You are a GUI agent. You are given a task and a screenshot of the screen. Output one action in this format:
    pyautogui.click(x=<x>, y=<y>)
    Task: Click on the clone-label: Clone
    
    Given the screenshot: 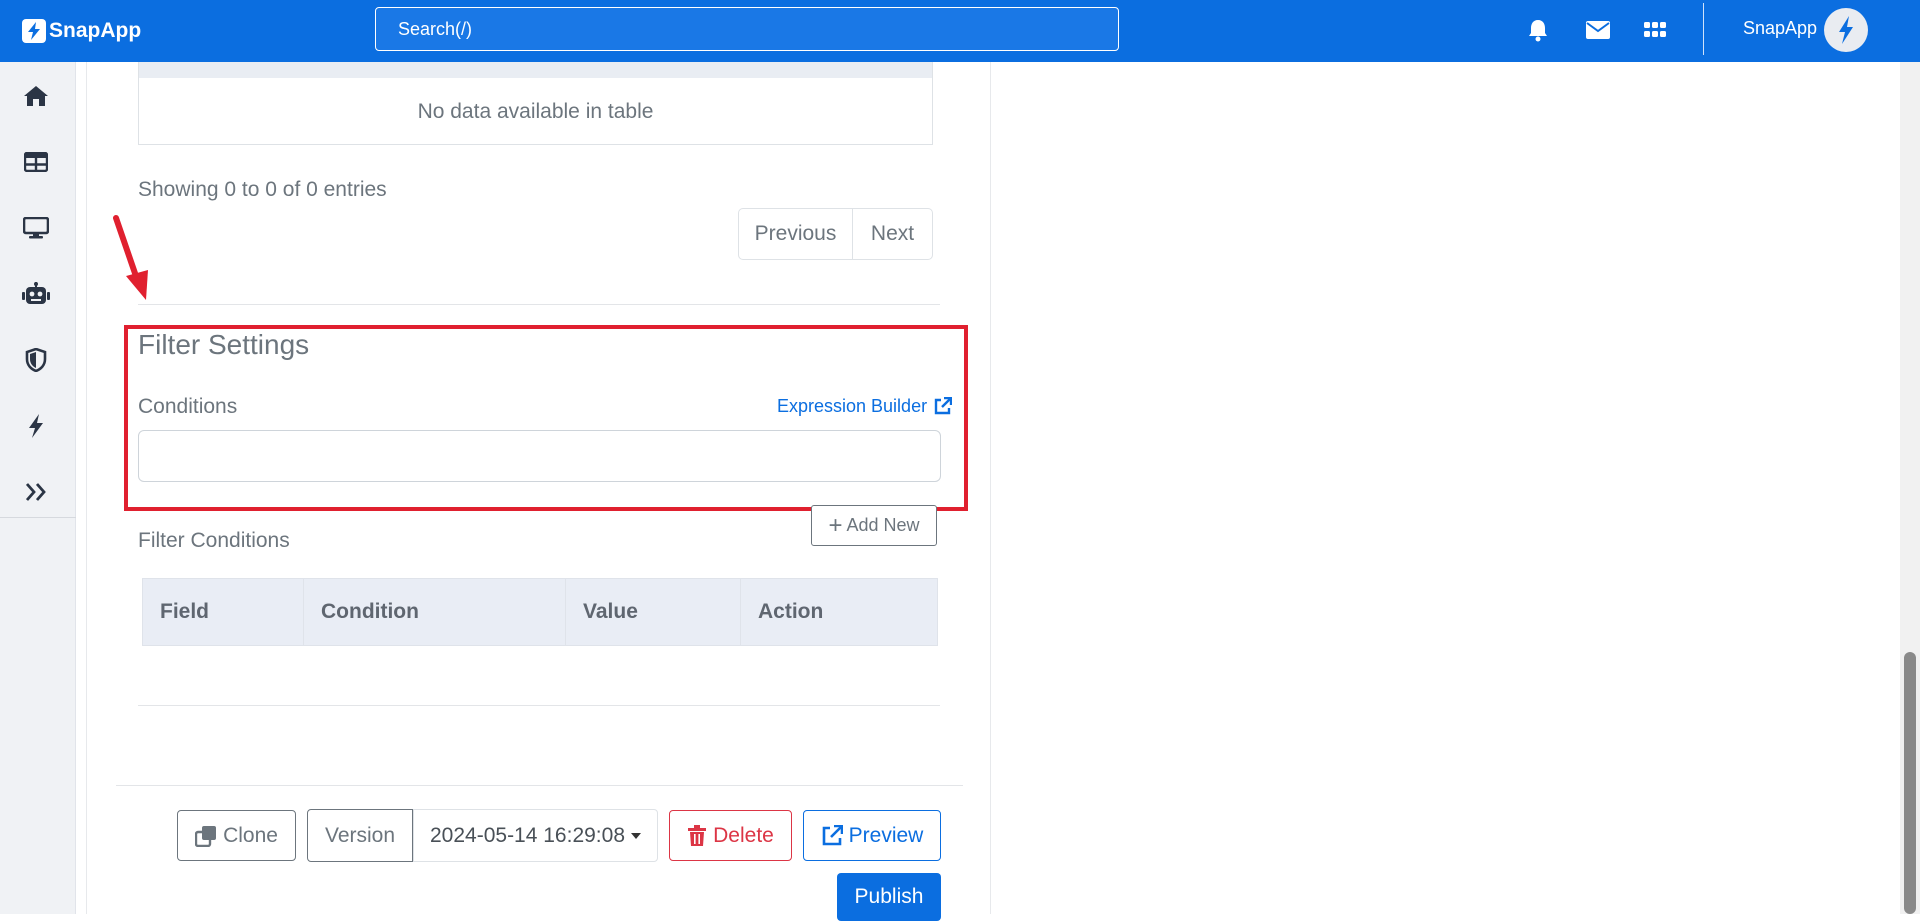 What is the action you would take?
    pyautogui.click(x=250, y=835)
    